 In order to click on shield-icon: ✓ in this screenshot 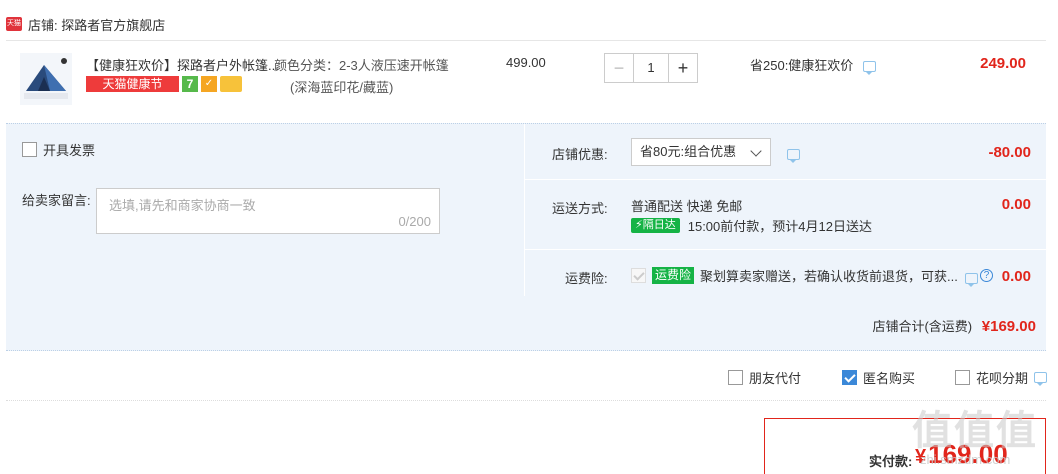, I will do `click(209, 84)`.